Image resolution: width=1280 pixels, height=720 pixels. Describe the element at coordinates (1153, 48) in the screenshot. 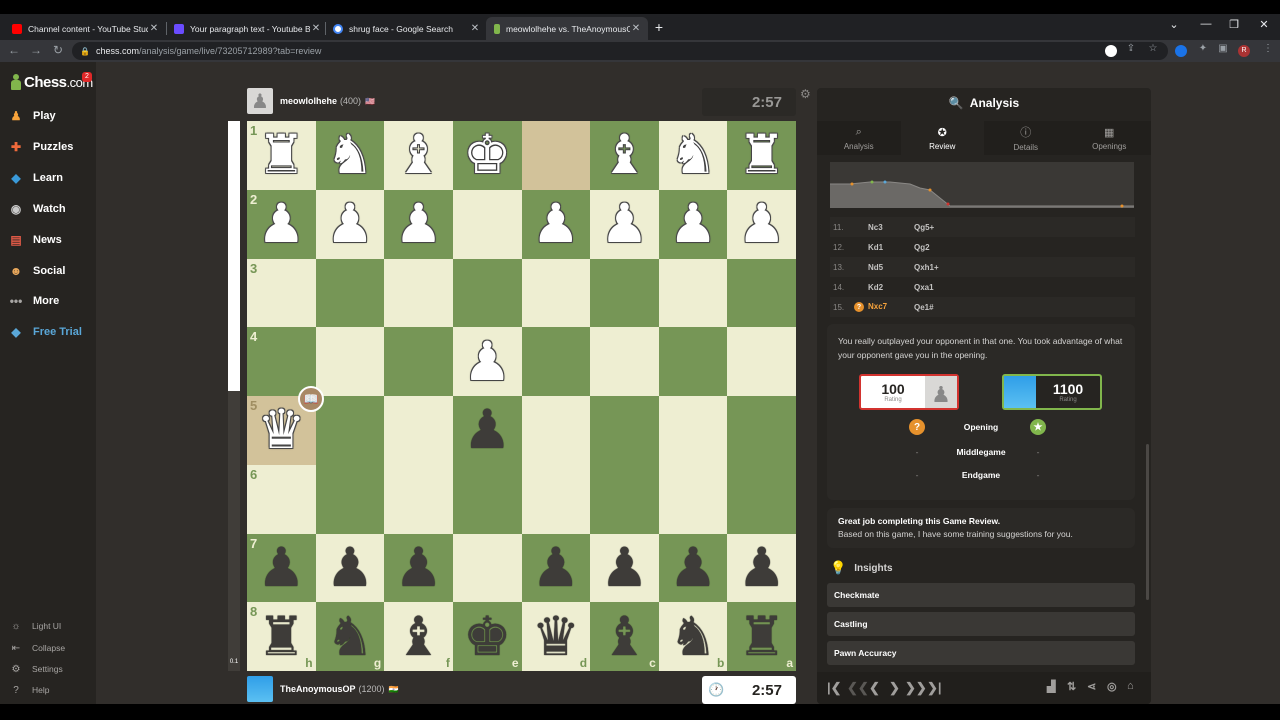

I see `bookmark-star-icon: ☆` at that location.